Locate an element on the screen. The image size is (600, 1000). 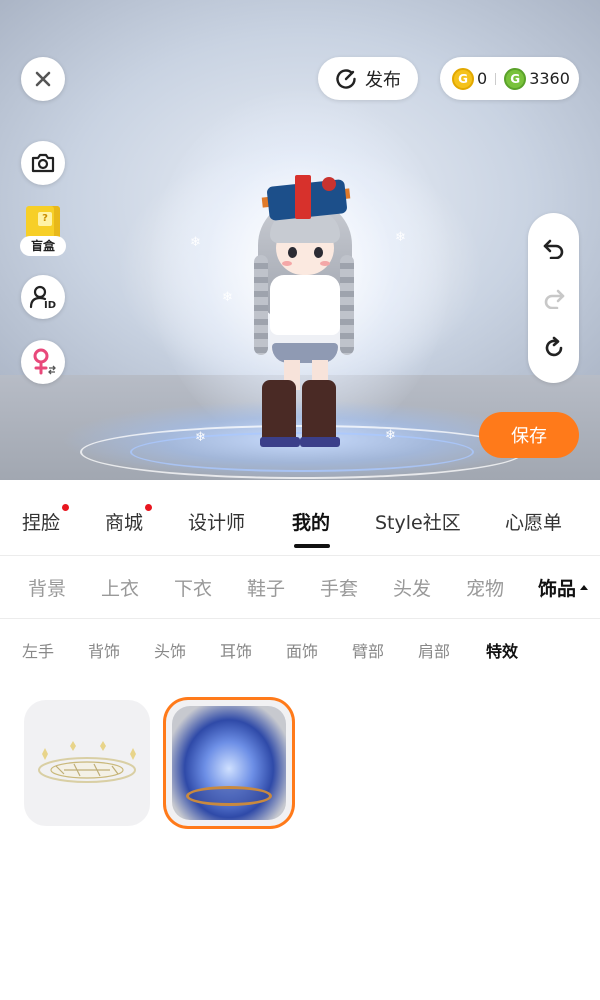
subtab-shoes: 鞋子 is located at coordinates (266, 587).